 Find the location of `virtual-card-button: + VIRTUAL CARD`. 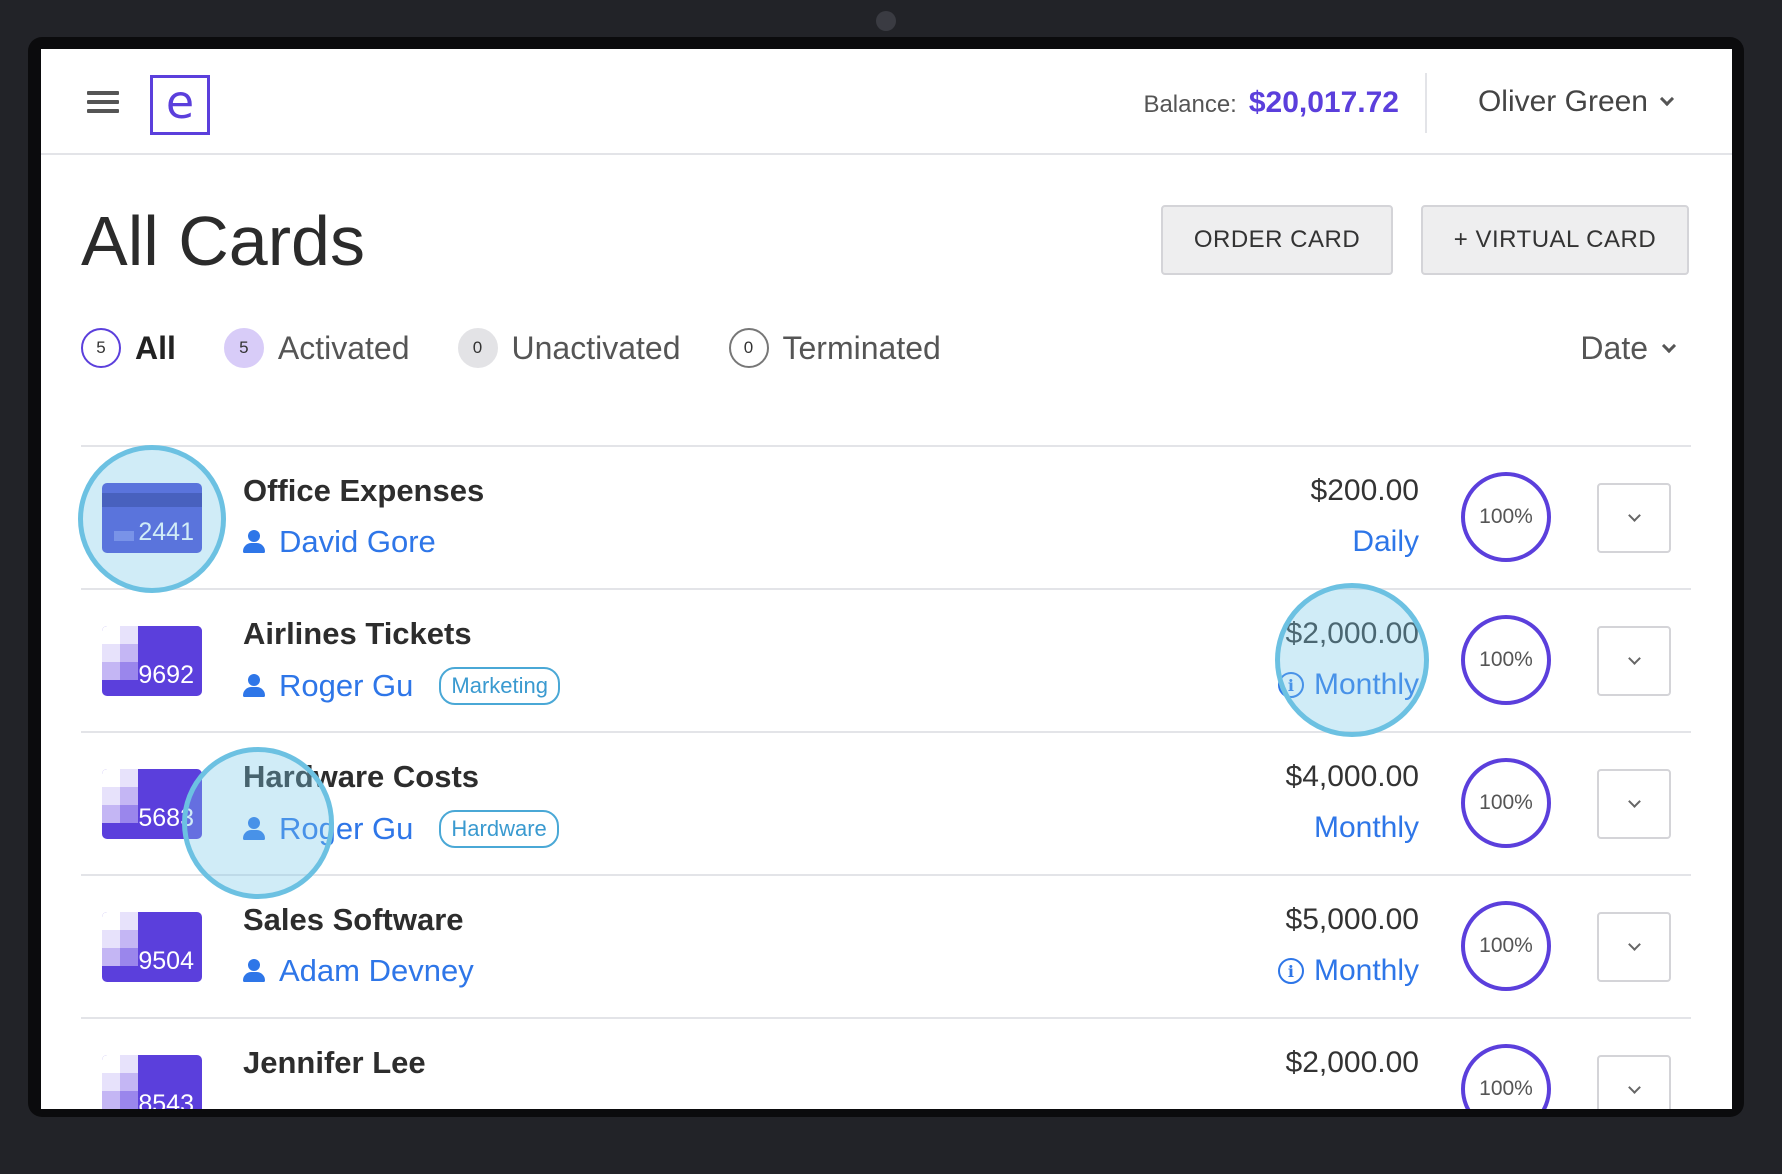

virtual-card-button: + VIRTUAL CARD is located at coordinates (1555, 240).